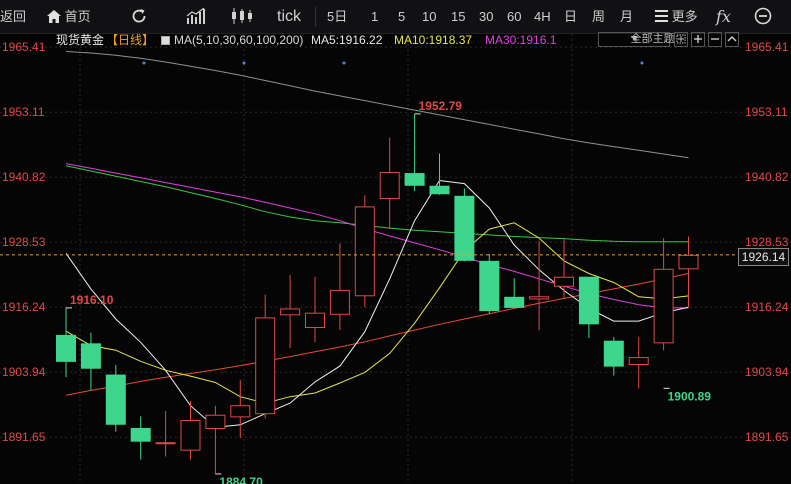  I want to click on collapse-button, so click(732, 39).